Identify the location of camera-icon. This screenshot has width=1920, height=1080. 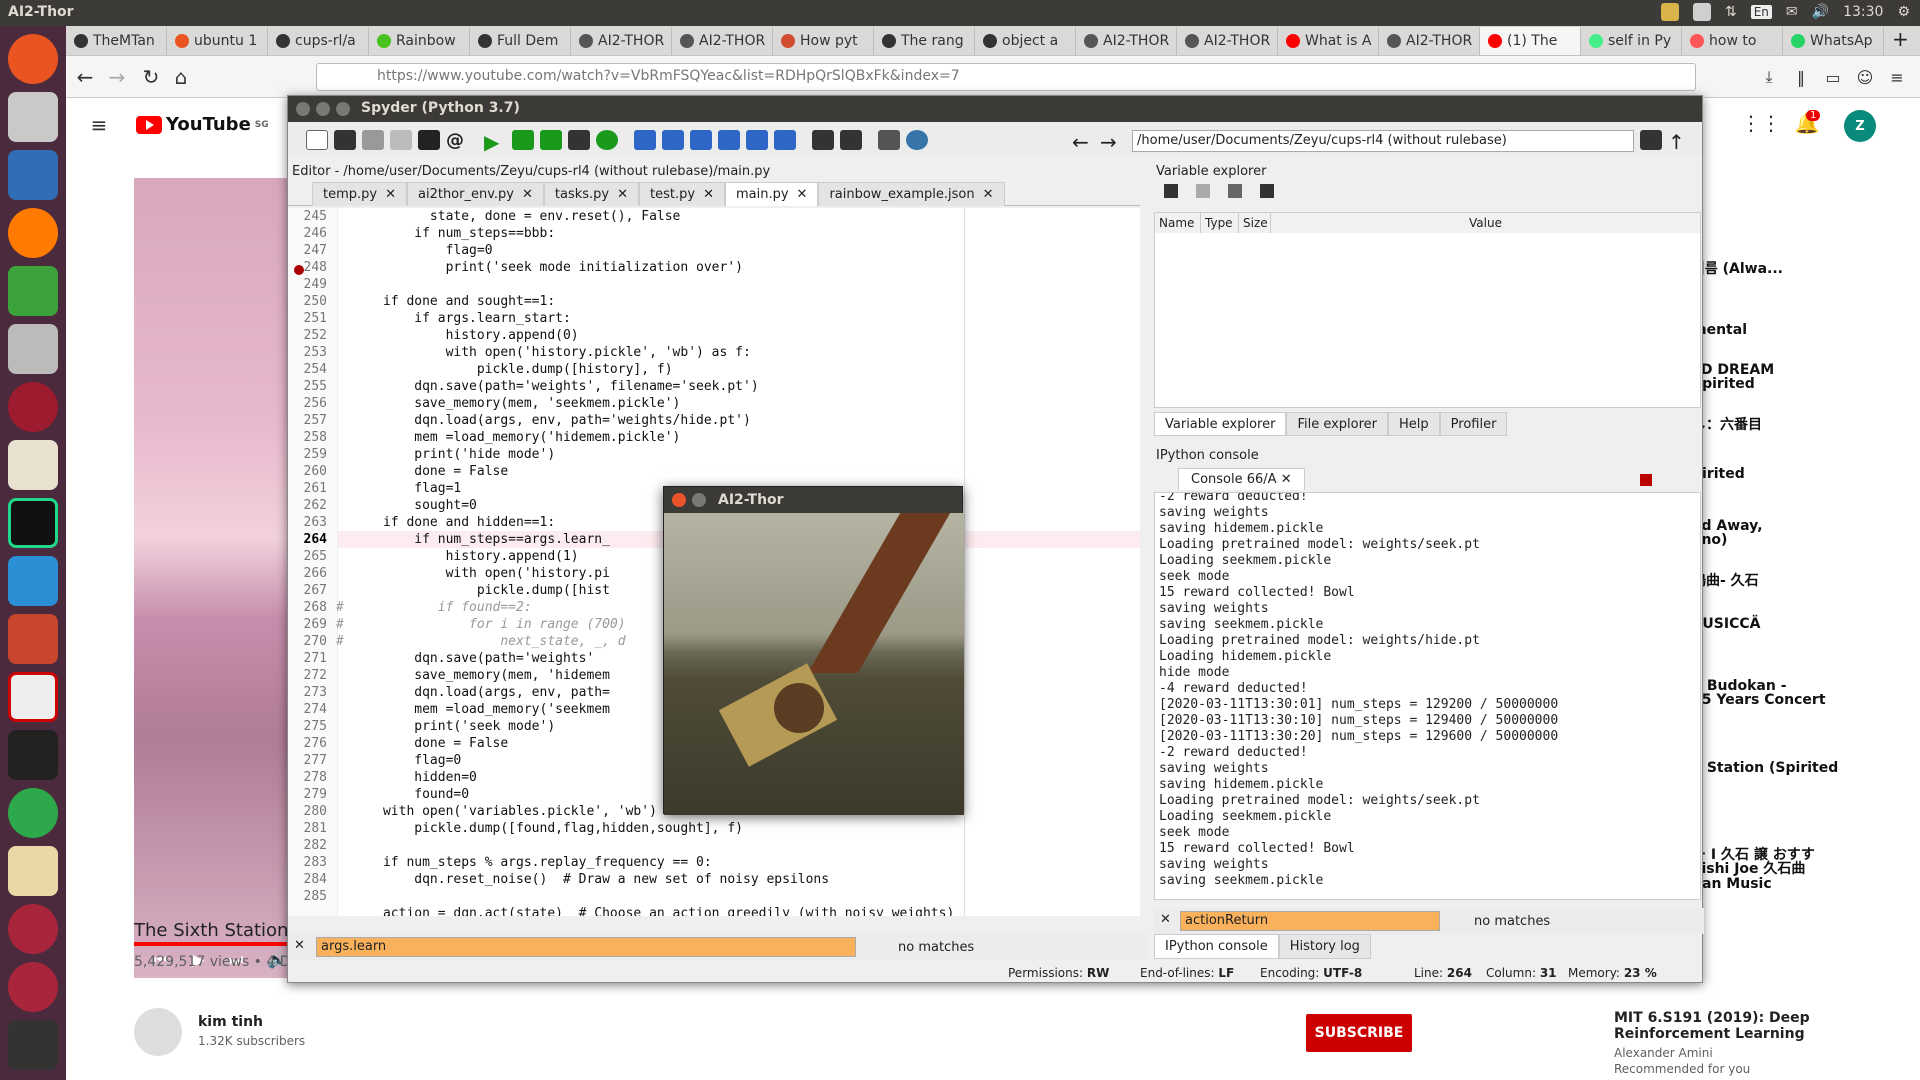
(33, 349).